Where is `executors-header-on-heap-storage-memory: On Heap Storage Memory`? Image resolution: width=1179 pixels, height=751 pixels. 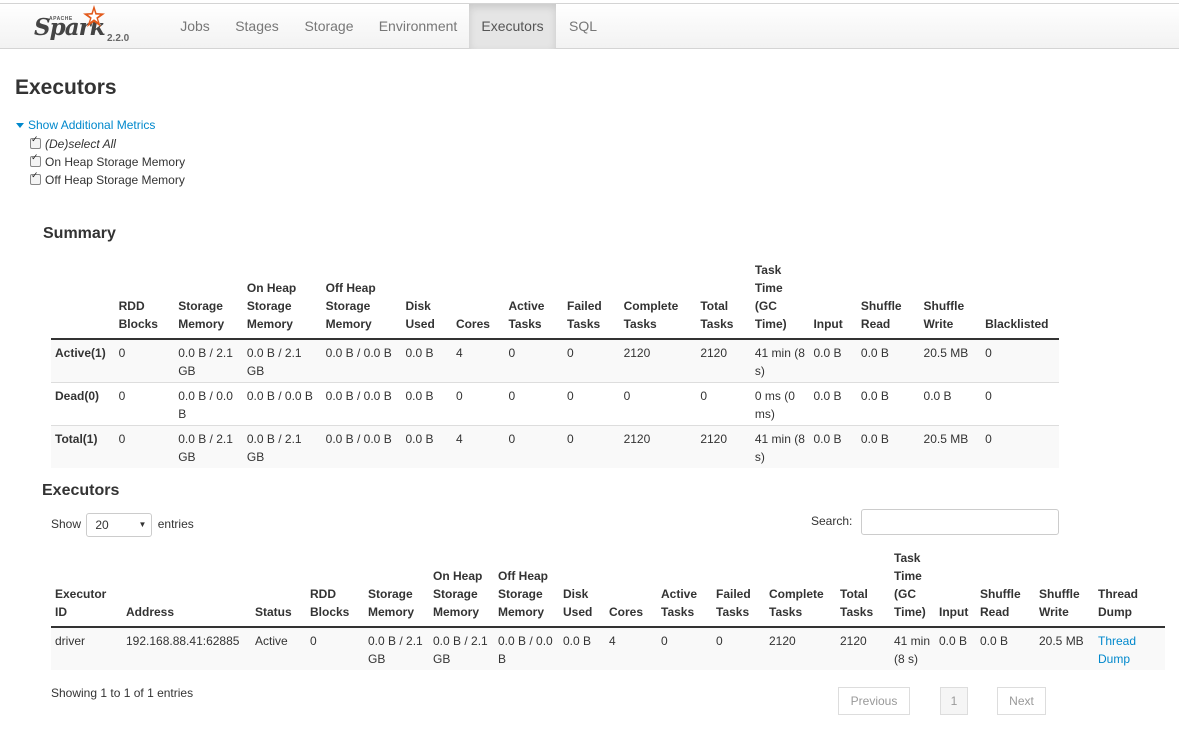
executors-header-on-heap-storage-memory: On Heap Storage Memory is located at coordinates (461, 588).